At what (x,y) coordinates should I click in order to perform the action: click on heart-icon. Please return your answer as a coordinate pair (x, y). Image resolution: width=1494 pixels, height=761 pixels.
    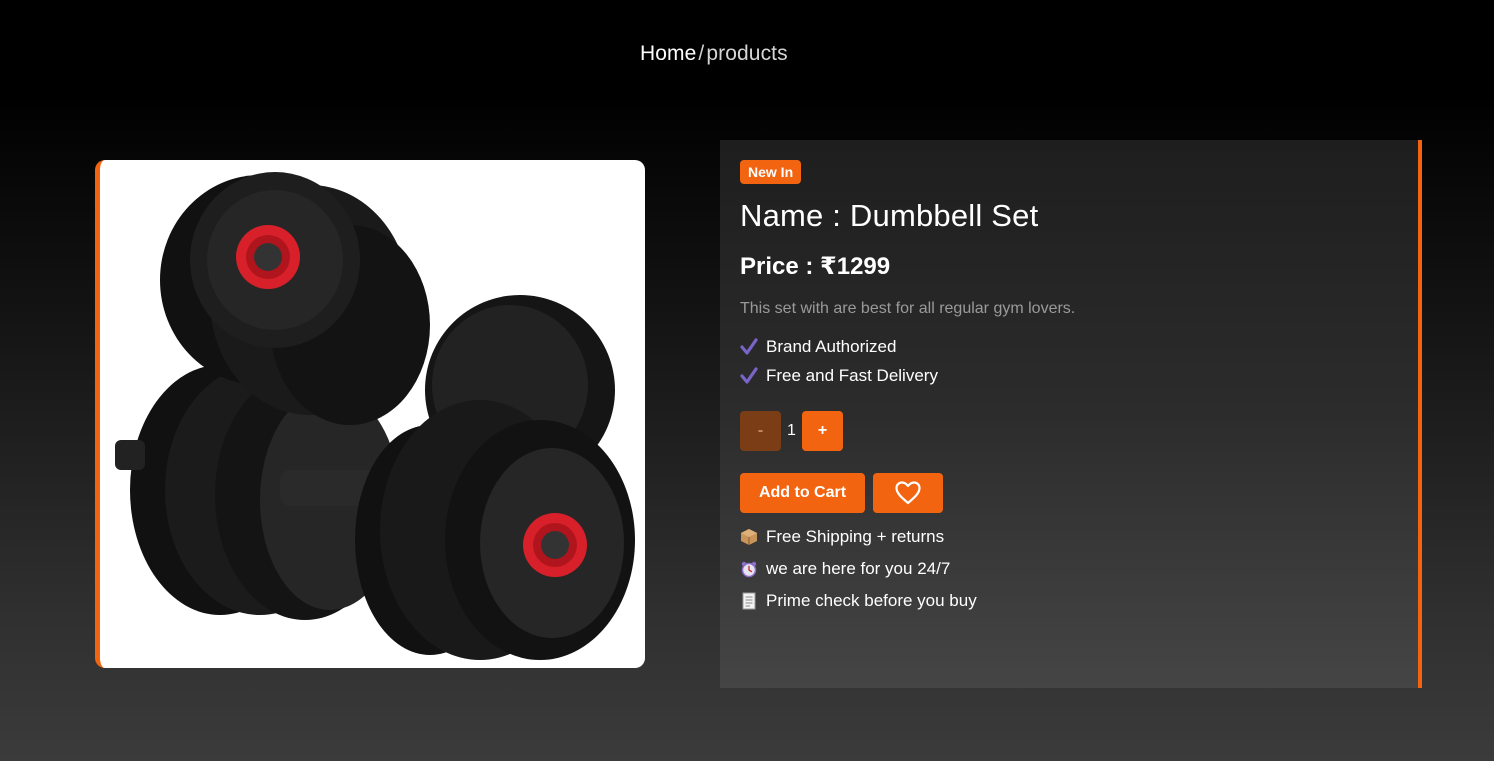
    Looking at the image, I should click on (908, 493).